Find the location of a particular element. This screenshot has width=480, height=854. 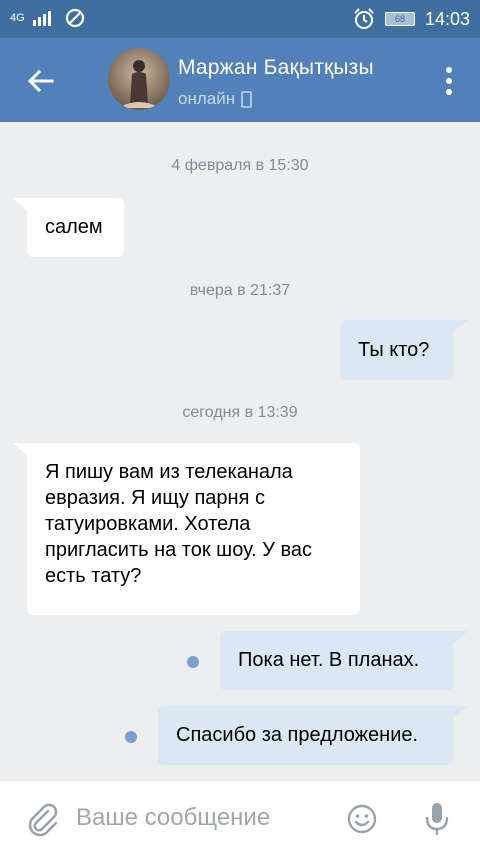

date-separator: сегодня в 13:39 is located at coordinates (240, 412).